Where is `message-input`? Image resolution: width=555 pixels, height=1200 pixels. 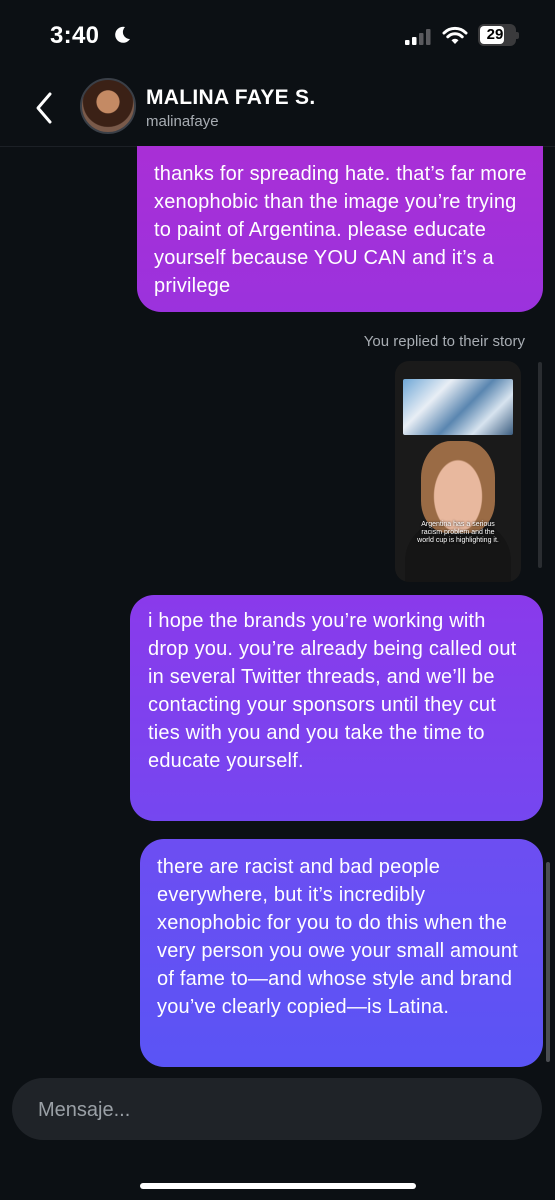
message-input is located at coordinates (278, 1110).